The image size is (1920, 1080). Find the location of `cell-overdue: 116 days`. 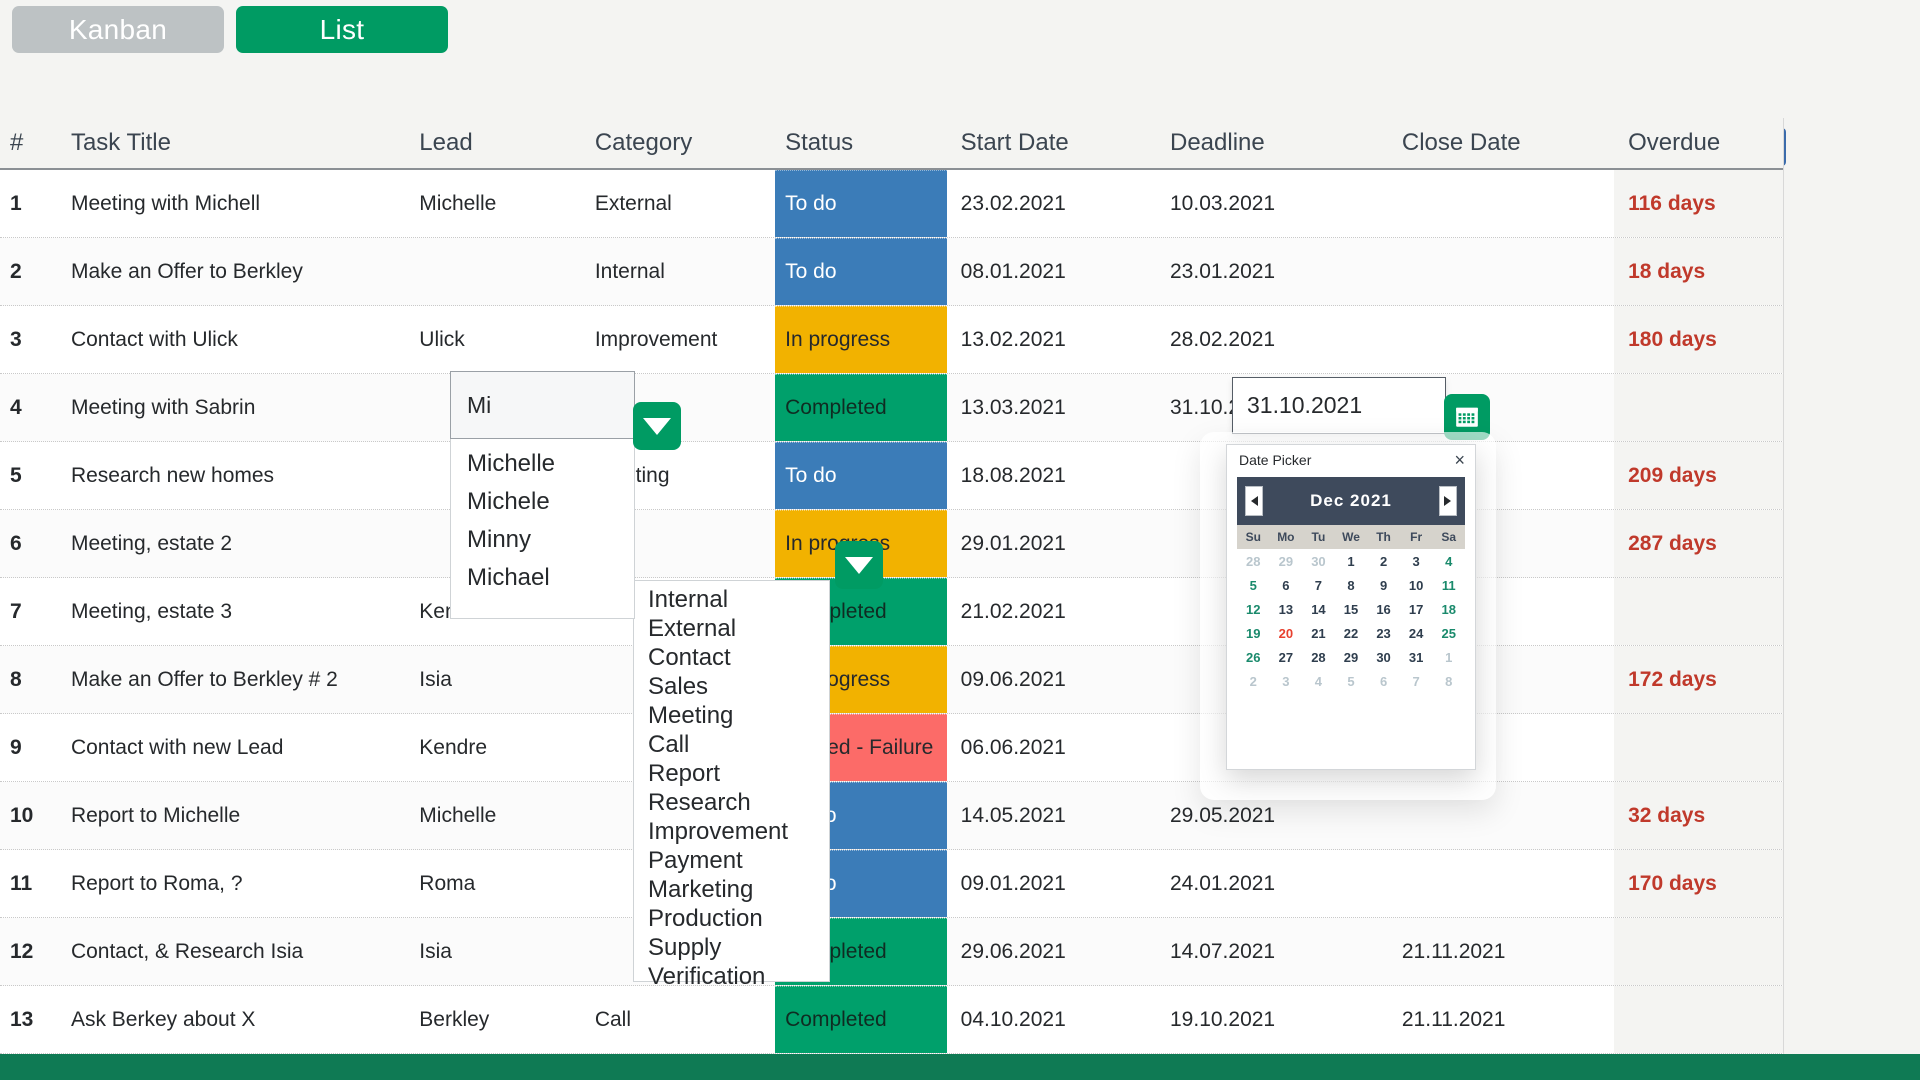

cell-overdue: 116 days is located at coordinates (1699, 203).